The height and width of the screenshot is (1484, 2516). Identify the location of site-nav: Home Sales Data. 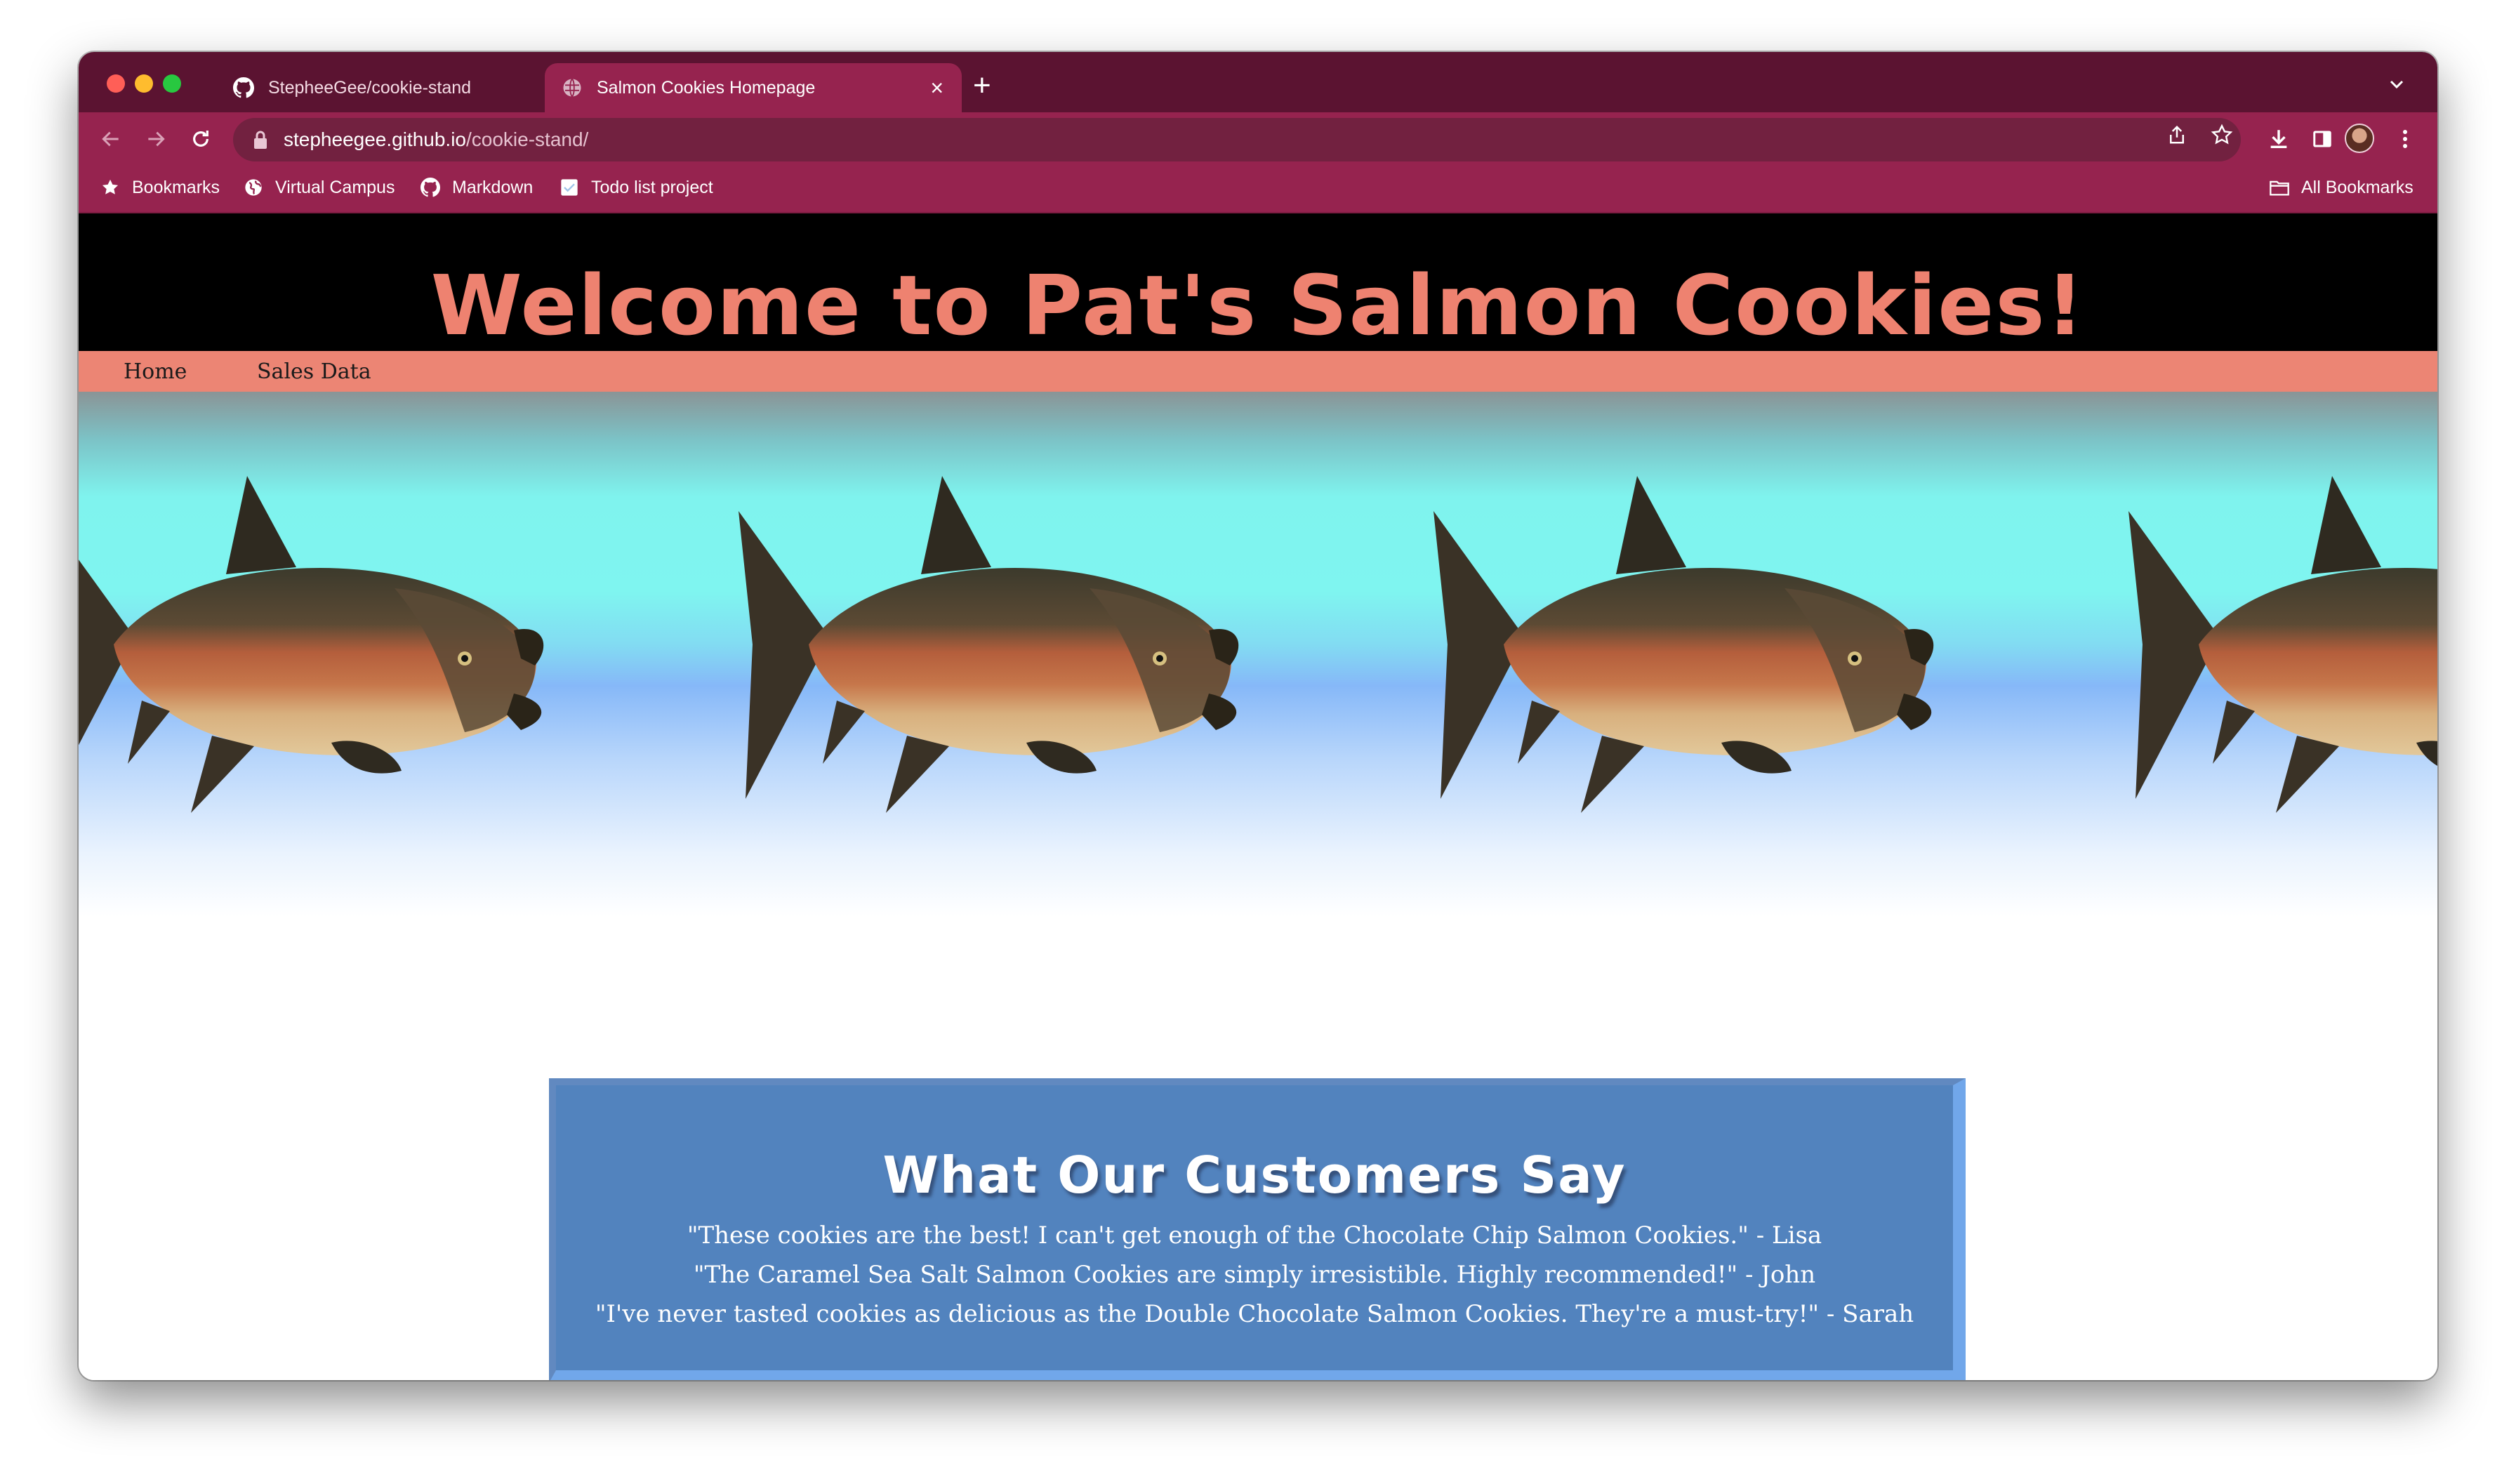
(1258, 371).